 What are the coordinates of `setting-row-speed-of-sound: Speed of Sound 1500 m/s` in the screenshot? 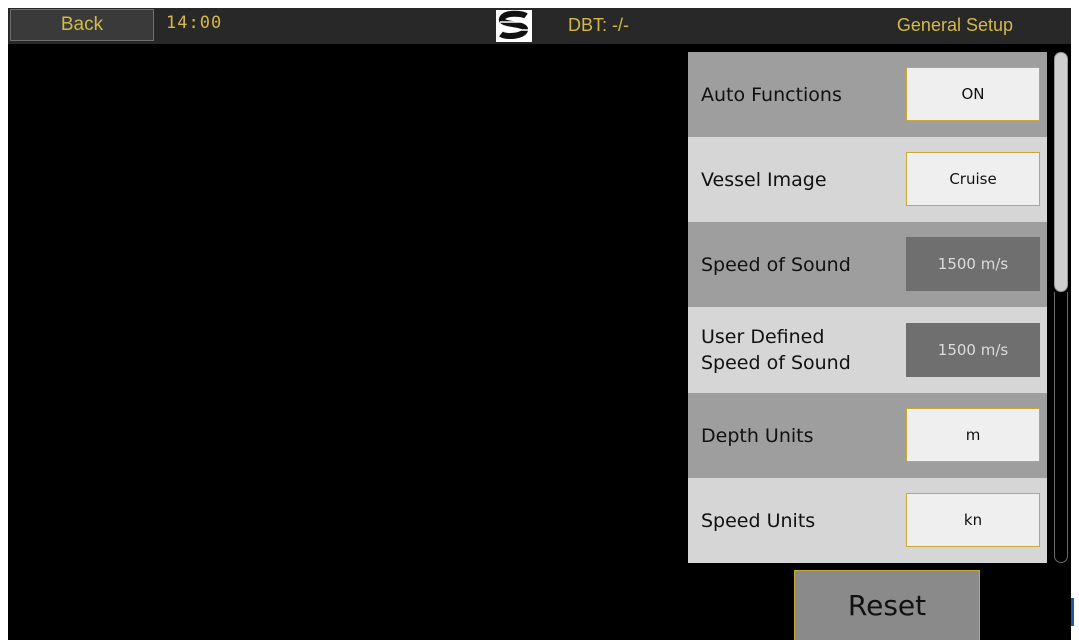 It's located at (867, 264).